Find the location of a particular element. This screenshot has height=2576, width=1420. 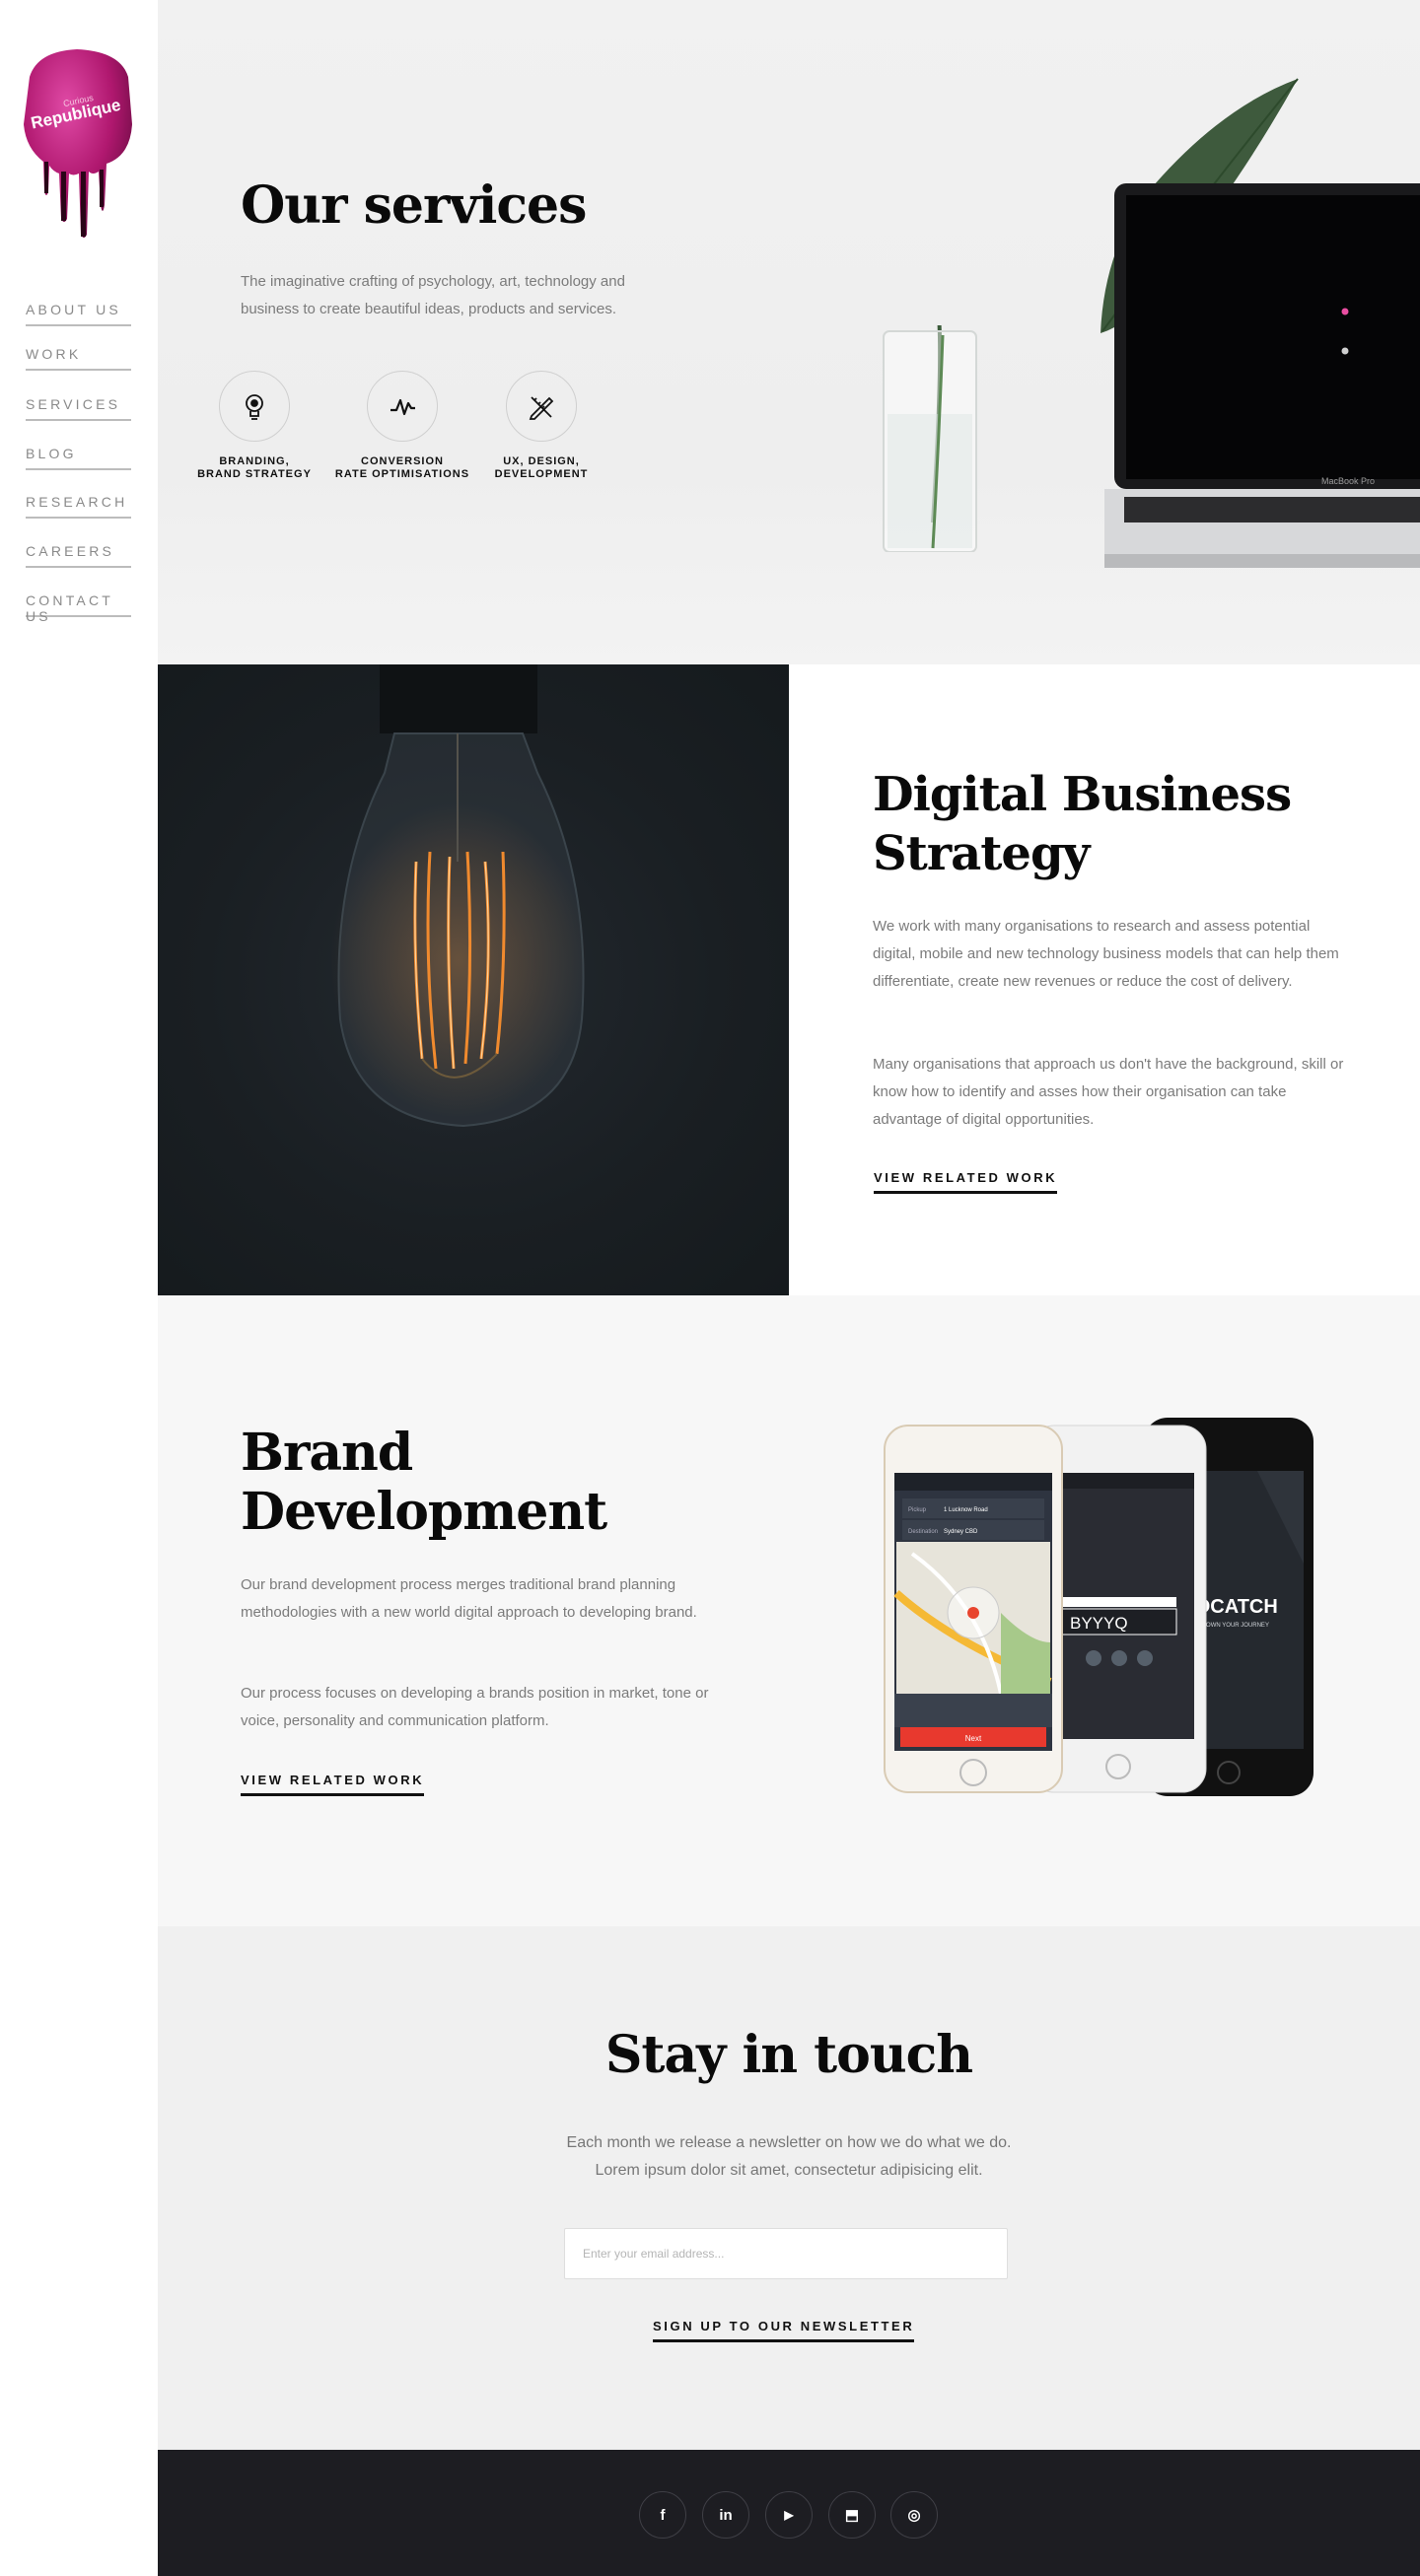

linkedin-icon: in is located at coordinates (725, 2515).